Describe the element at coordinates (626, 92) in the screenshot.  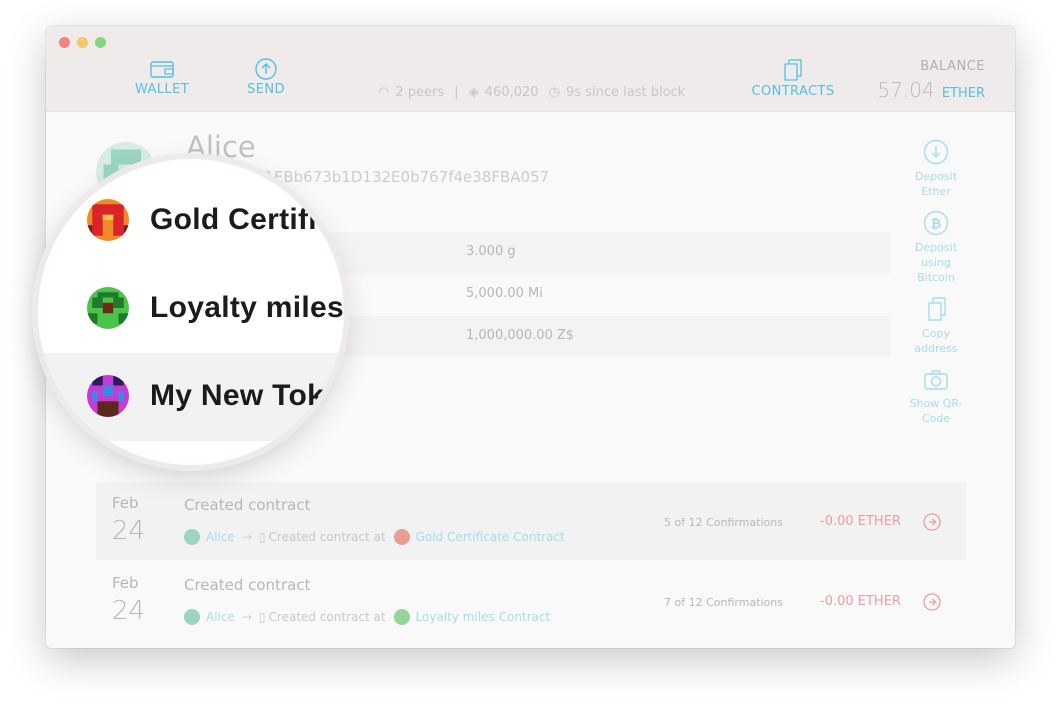
I see `since-last-block: 9s since last block` at that location.